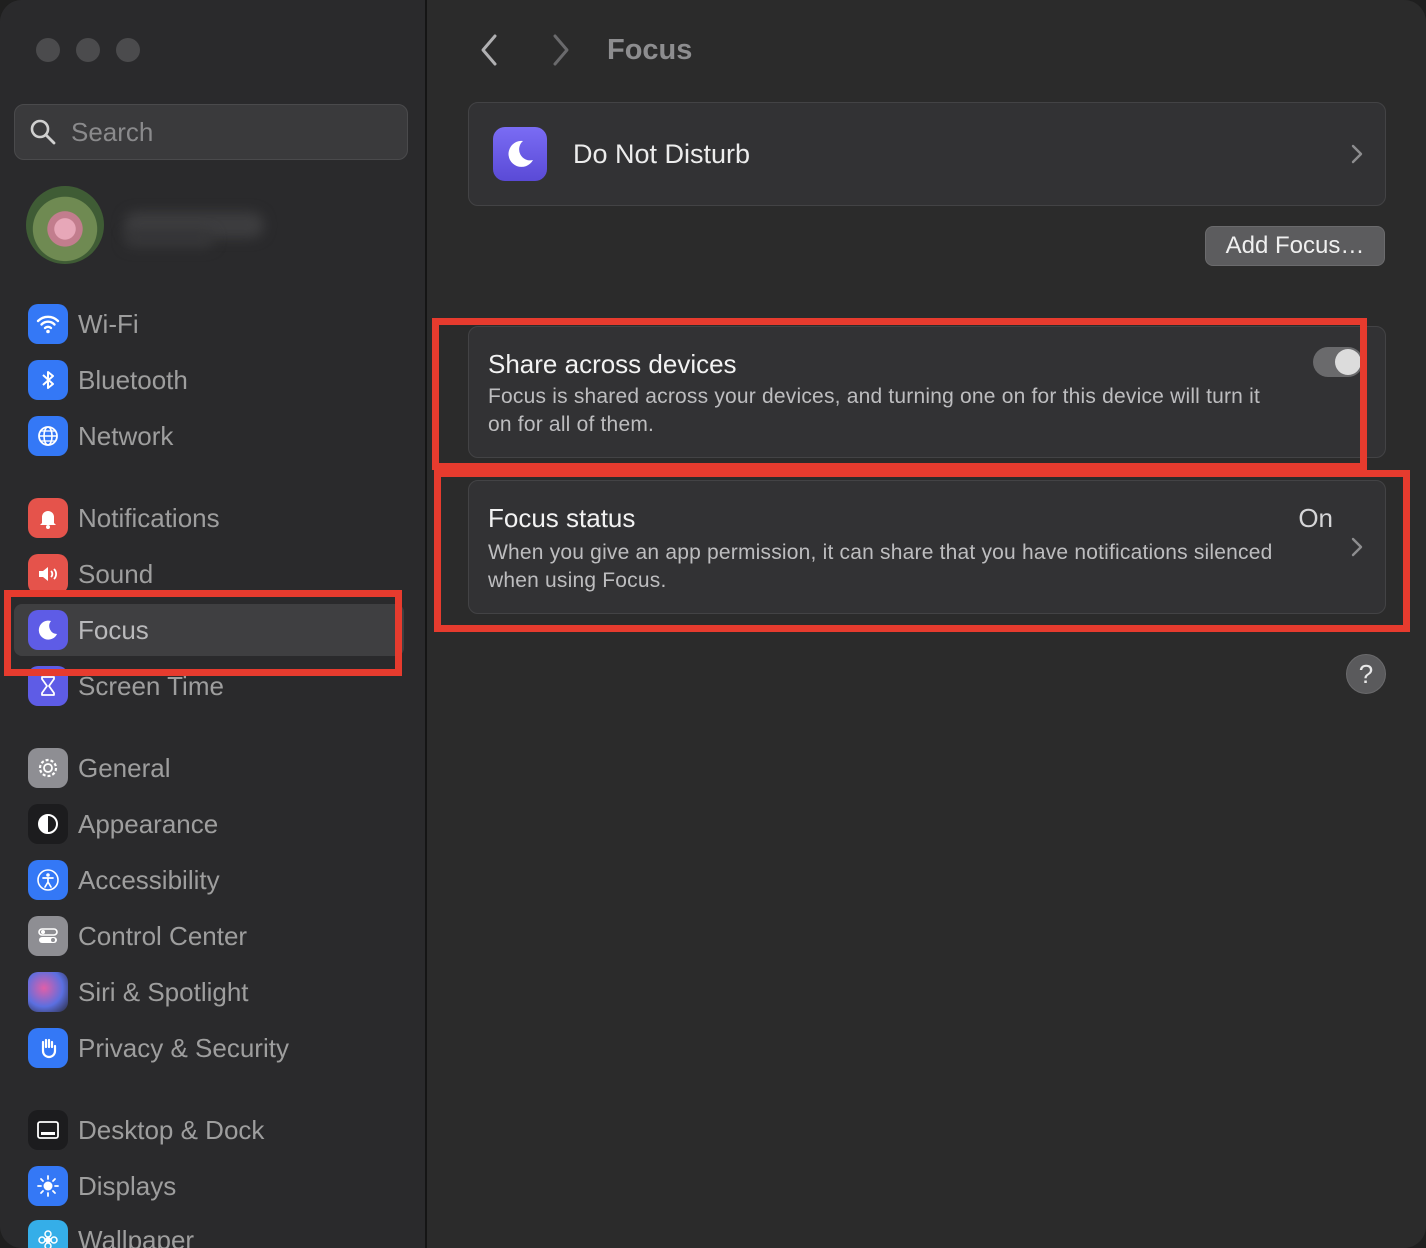 The height and width of the screenshot is (1248, 1426). I want to click on sidebar-item-label: Bluetooth, so click(133, 379).